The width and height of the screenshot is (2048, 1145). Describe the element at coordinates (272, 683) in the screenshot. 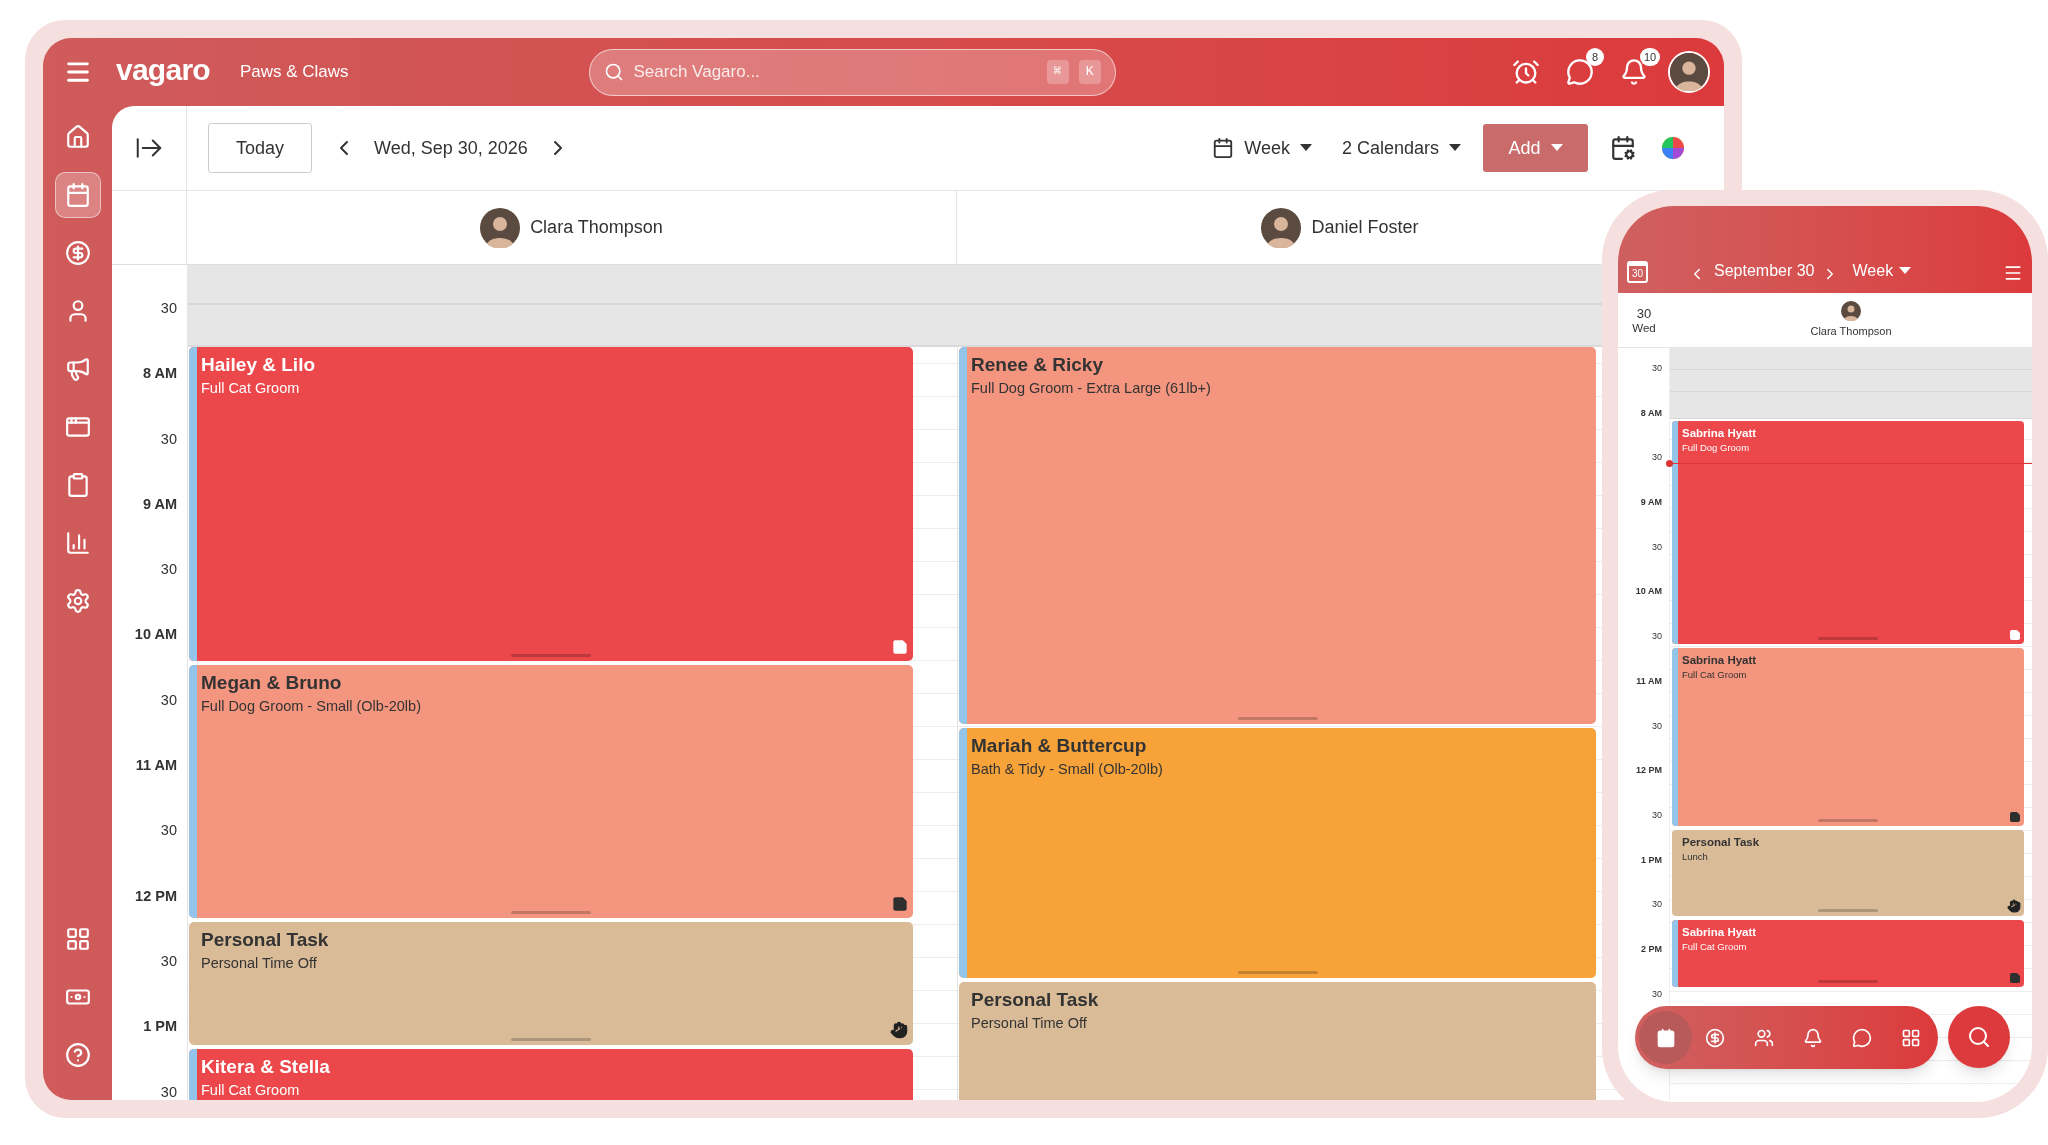

I see `event-title: Megan & Bruno` at that location.